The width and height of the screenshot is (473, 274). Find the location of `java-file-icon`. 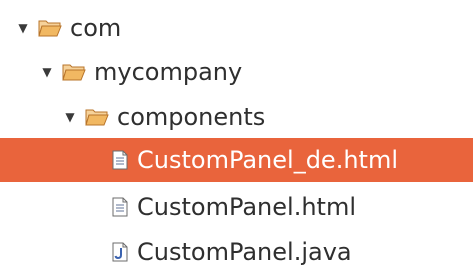

java-file-icon is located at coordinates (120, 252).